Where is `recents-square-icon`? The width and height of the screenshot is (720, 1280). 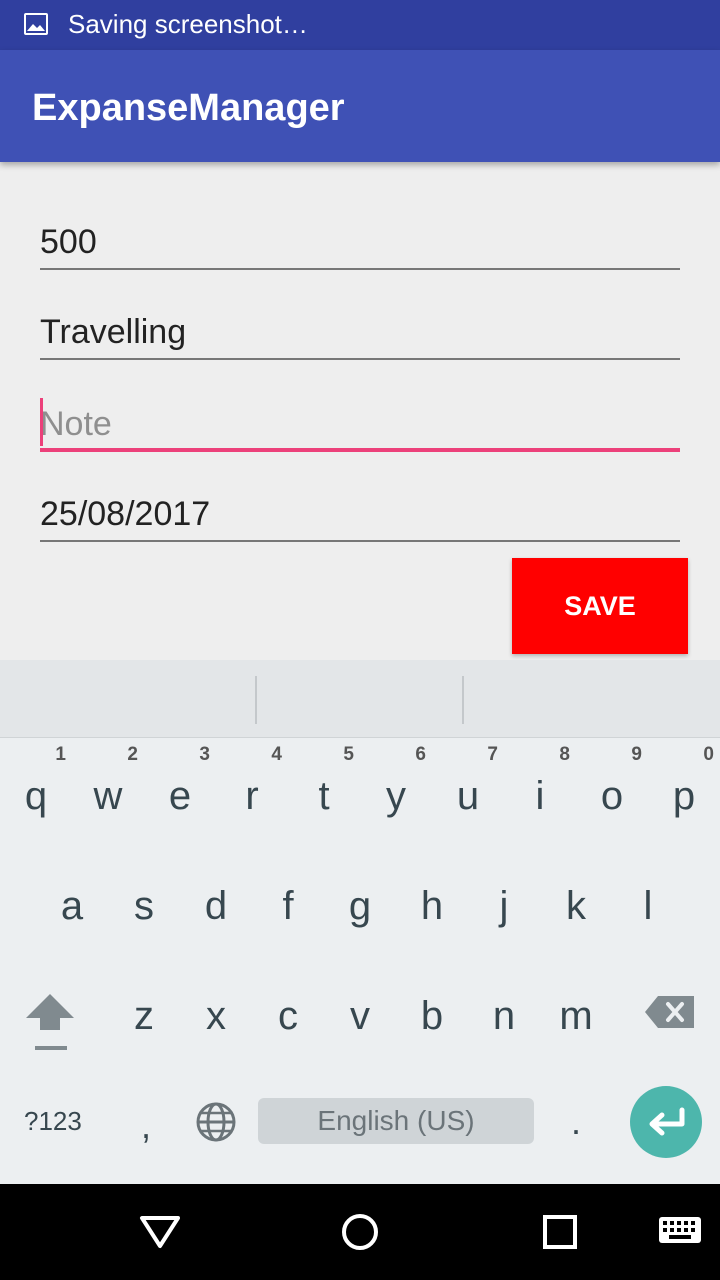
recents-square-icon is located at coordinates (560, 1232).